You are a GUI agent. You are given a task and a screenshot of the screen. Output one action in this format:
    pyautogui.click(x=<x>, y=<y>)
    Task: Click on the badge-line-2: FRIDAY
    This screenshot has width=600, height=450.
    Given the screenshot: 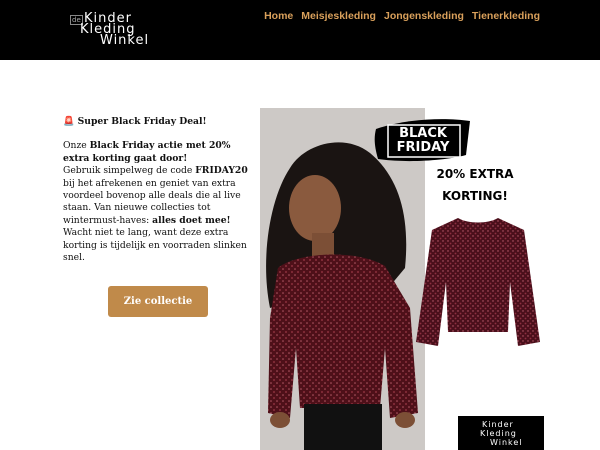 What is the action you would take?
    pyautogui.click(x=423, y=147)
    